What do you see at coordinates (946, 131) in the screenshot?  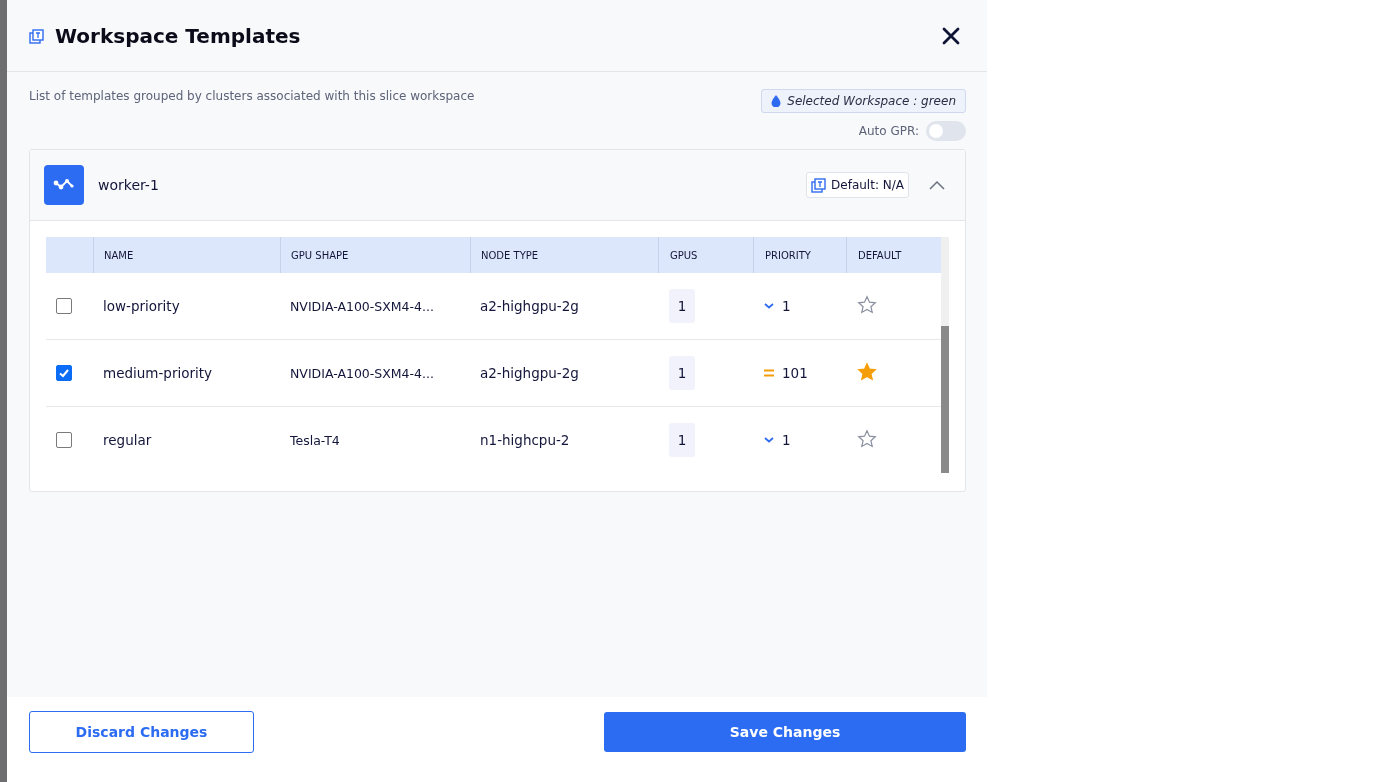 I see `auto-gpr-toggle` at bounding box center [946, 131].